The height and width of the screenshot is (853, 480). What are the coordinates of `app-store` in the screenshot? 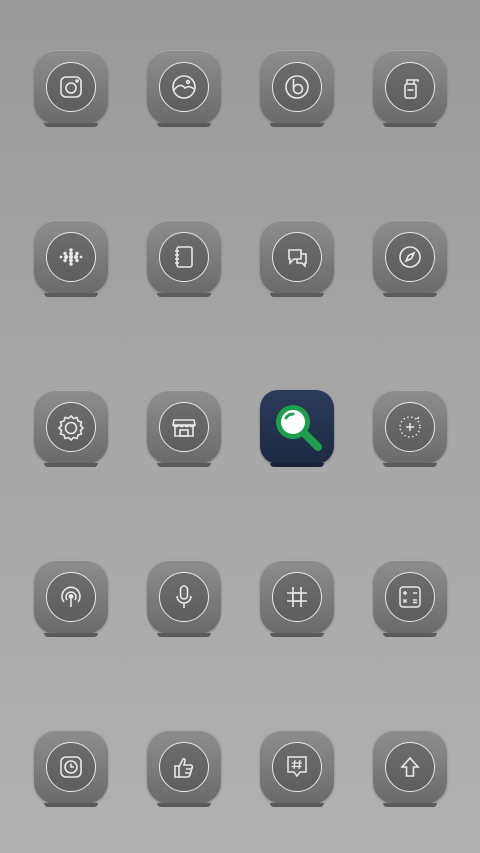 It's located at (184, 430).